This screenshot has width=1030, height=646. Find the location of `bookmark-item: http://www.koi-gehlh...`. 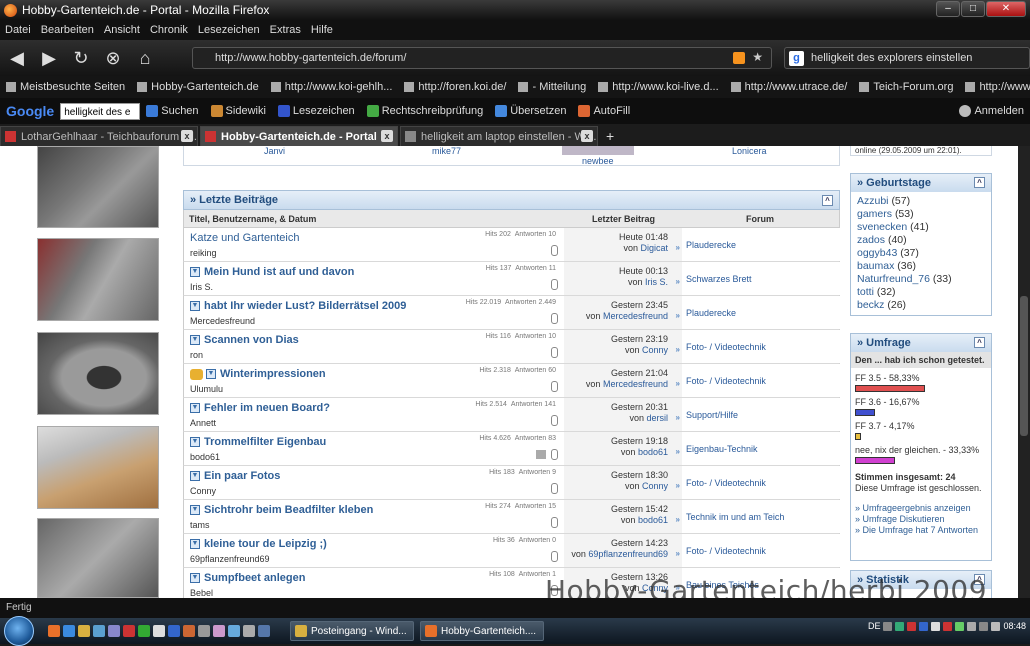

bookmark-item: http://www.koi-gehlh... is located at coordinates (332, 87).